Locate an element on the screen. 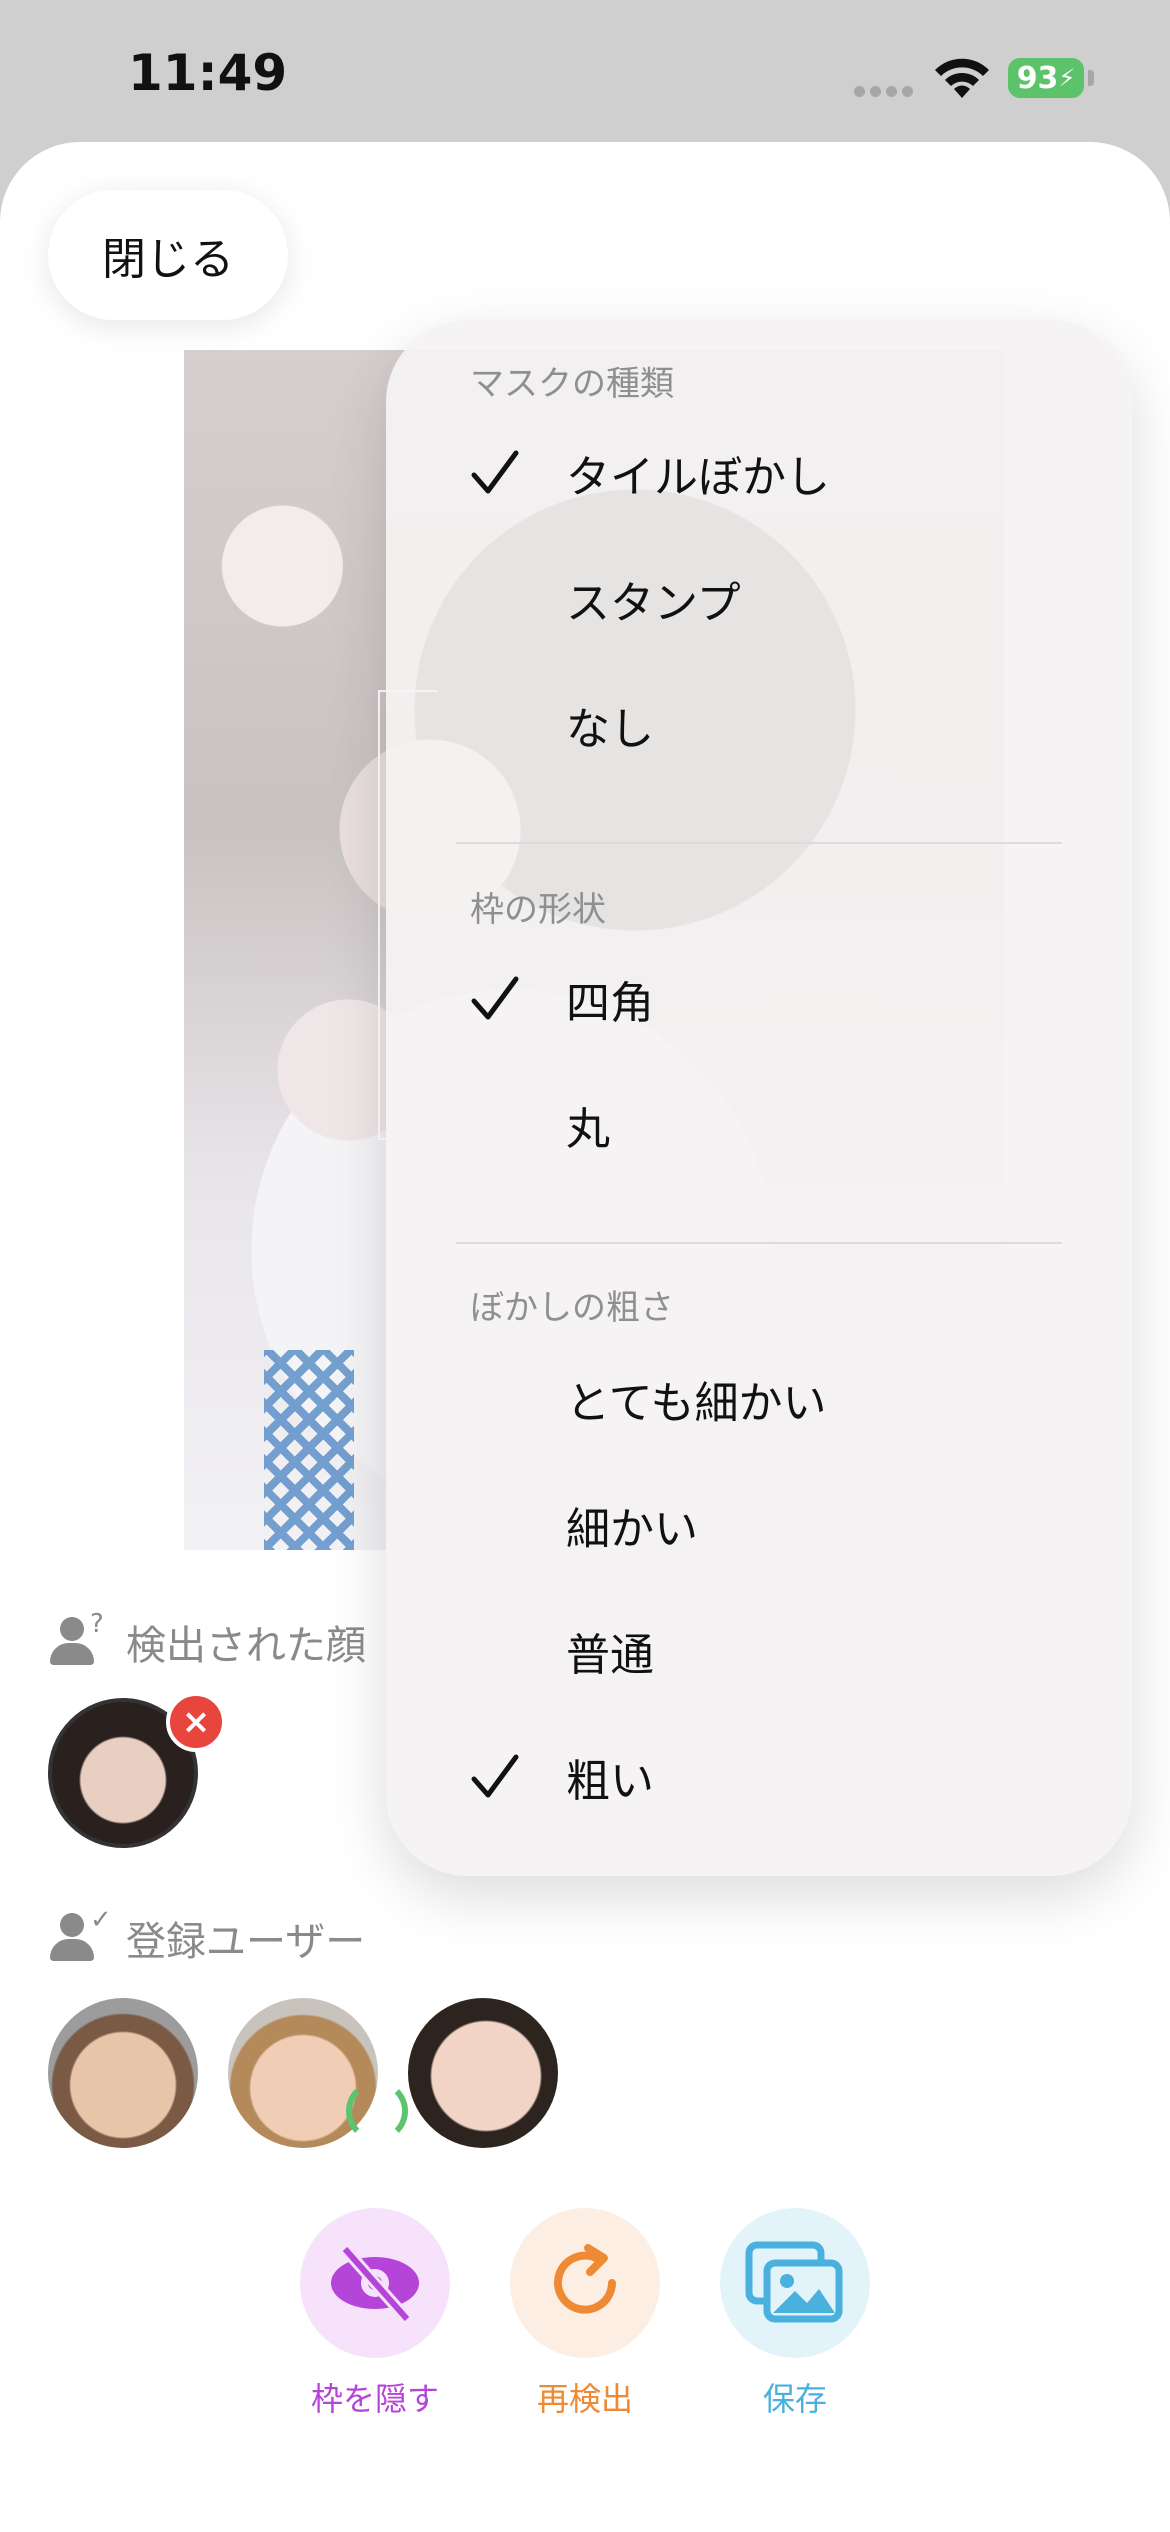 This screenshot has width=1170, height=2532. hide-frames-circle is located at coordinates (375, 2283).